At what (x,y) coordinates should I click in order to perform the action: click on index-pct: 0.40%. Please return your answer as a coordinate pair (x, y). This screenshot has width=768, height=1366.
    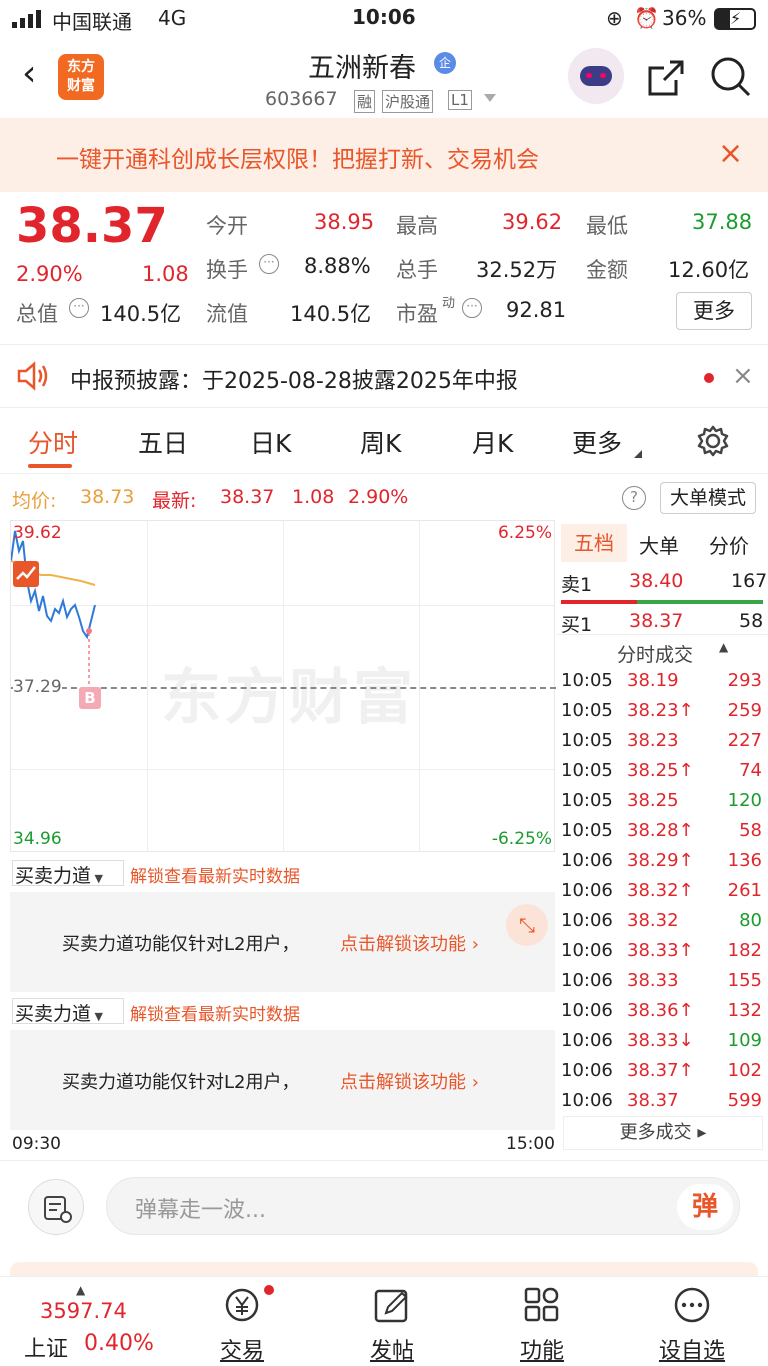
    Looking at the image, I should click on (119, 1343).